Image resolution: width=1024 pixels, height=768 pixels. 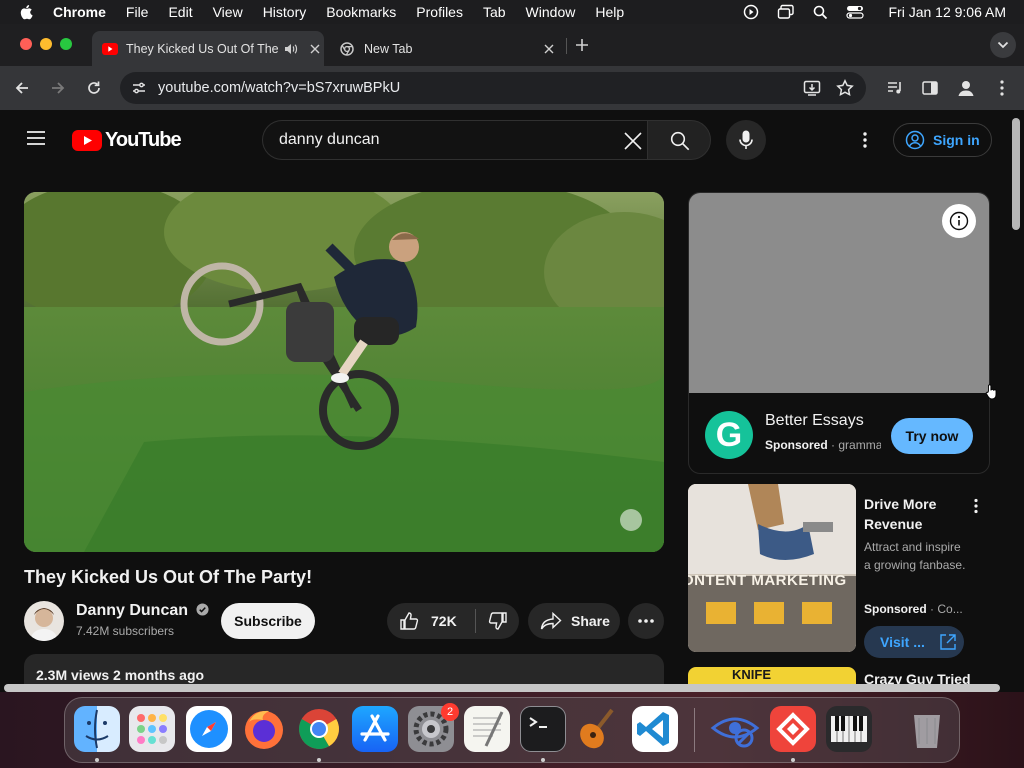 What do you see at coordinates (823, 445) in the screenshot?
I see `ad-sponsor-line: Sponsored · gramma` at bounding box center [823, 445].